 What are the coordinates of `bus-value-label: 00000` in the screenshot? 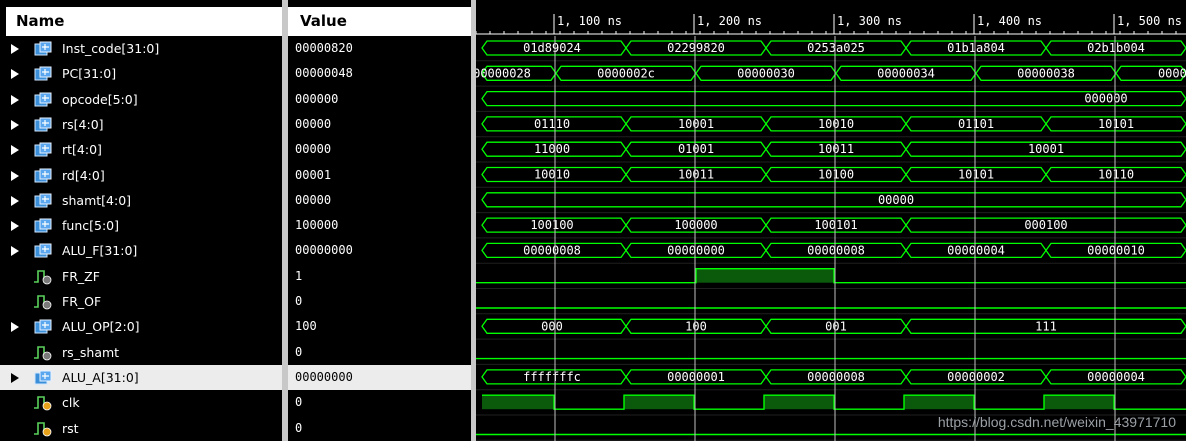 It's located at (1172, 73).